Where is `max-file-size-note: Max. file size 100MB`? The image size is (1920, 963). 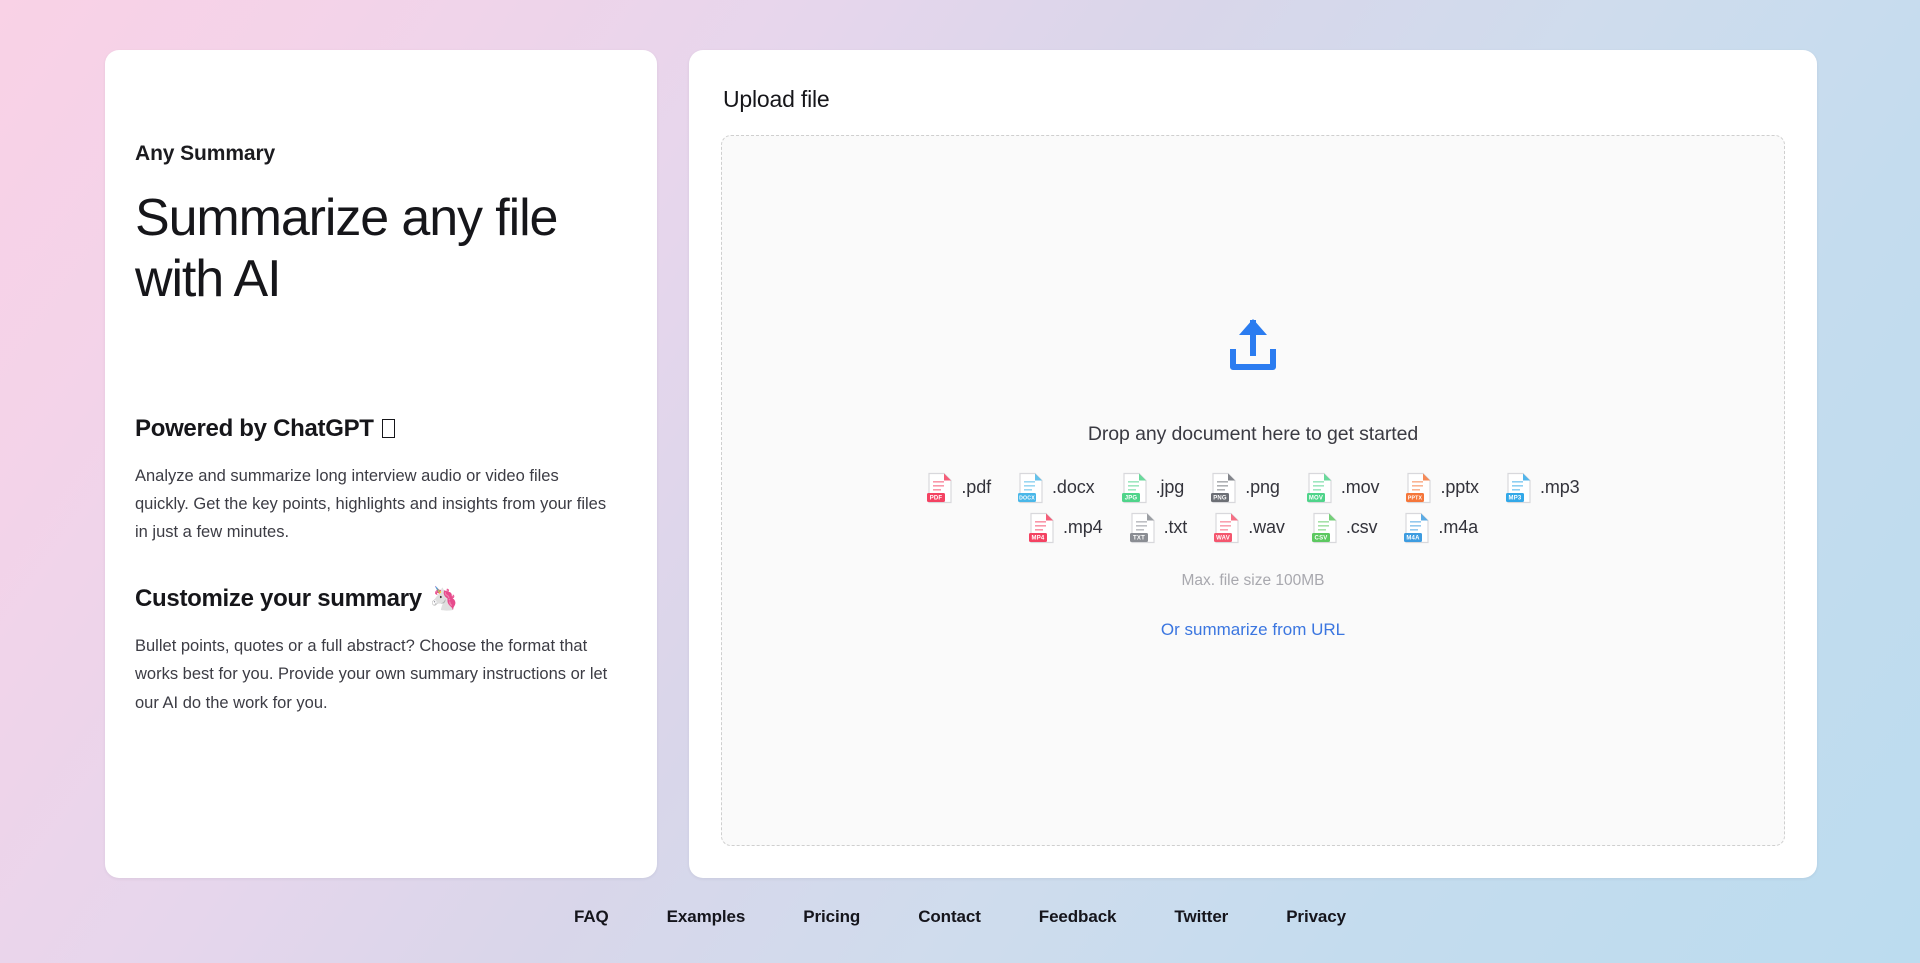
max-file-size-note: Max. file size 100MB is located at coordinates (1253, 580).